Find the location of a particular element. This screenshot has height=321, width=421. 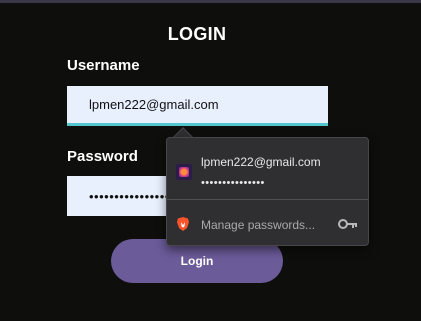

dropdown-divider is located at coordinates (267, 199).